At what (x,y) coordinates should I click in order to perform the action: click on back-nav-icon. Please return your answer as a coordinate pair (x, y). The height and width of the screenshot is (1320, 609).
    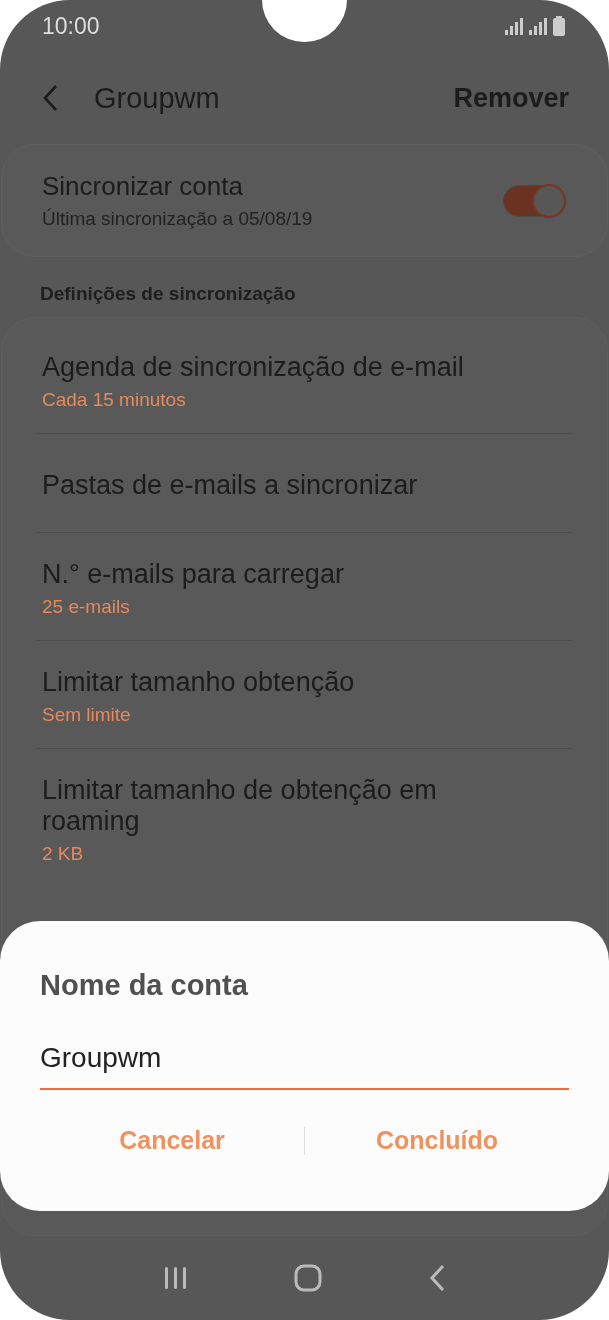
    Looking at the image, I should click on (437, 1278).